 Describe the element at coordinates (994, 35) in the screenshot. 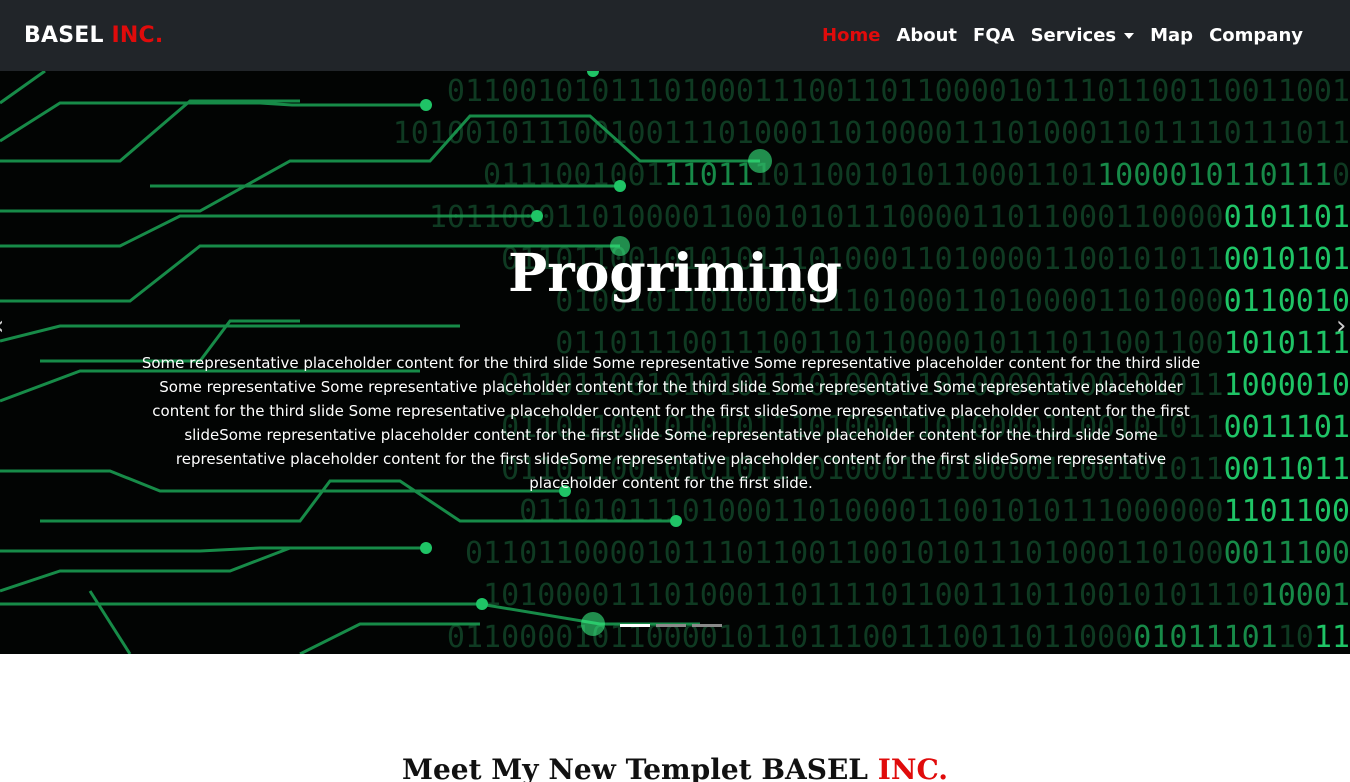

I see `nav-fqa: FQA` at that location.